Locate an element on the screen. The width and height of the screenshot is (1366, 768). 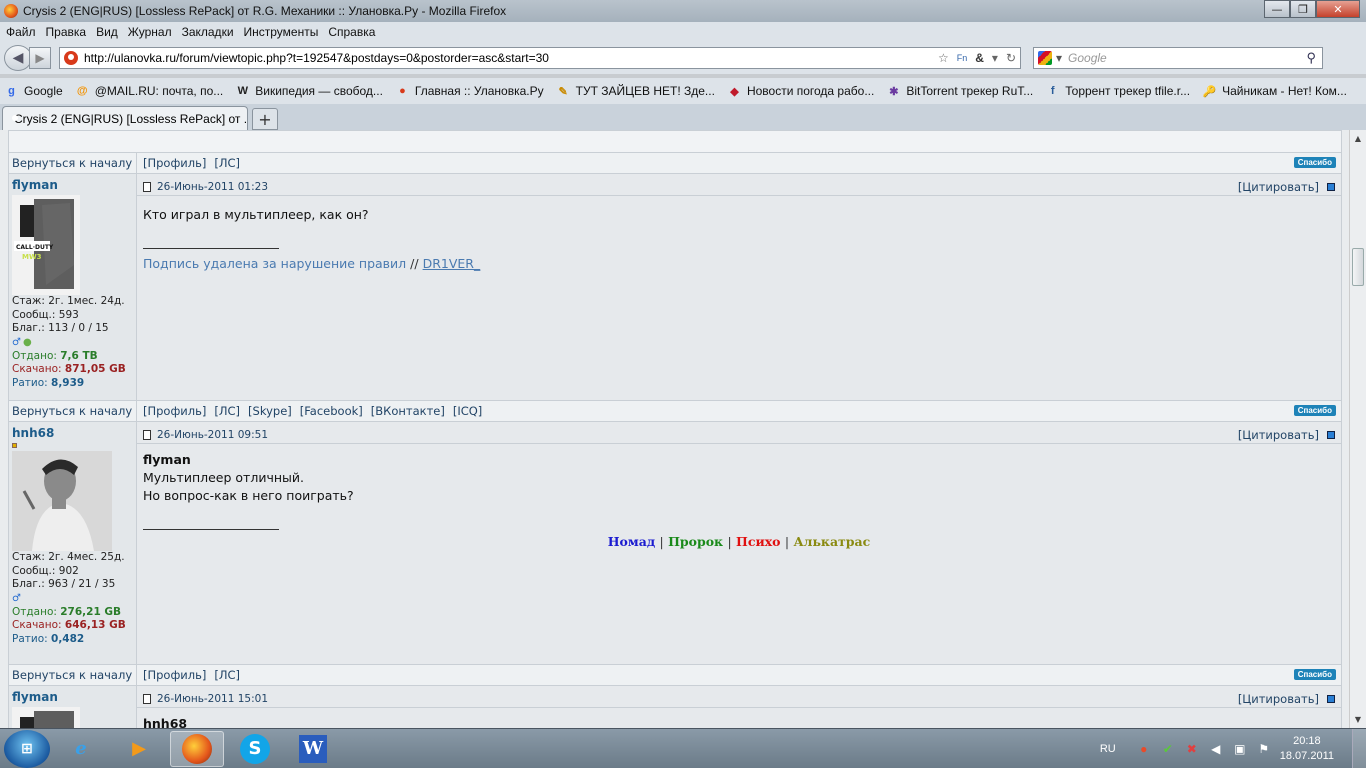
post-date: 26-Июнь-2011 09:51 is located at coordinates (213, 434).